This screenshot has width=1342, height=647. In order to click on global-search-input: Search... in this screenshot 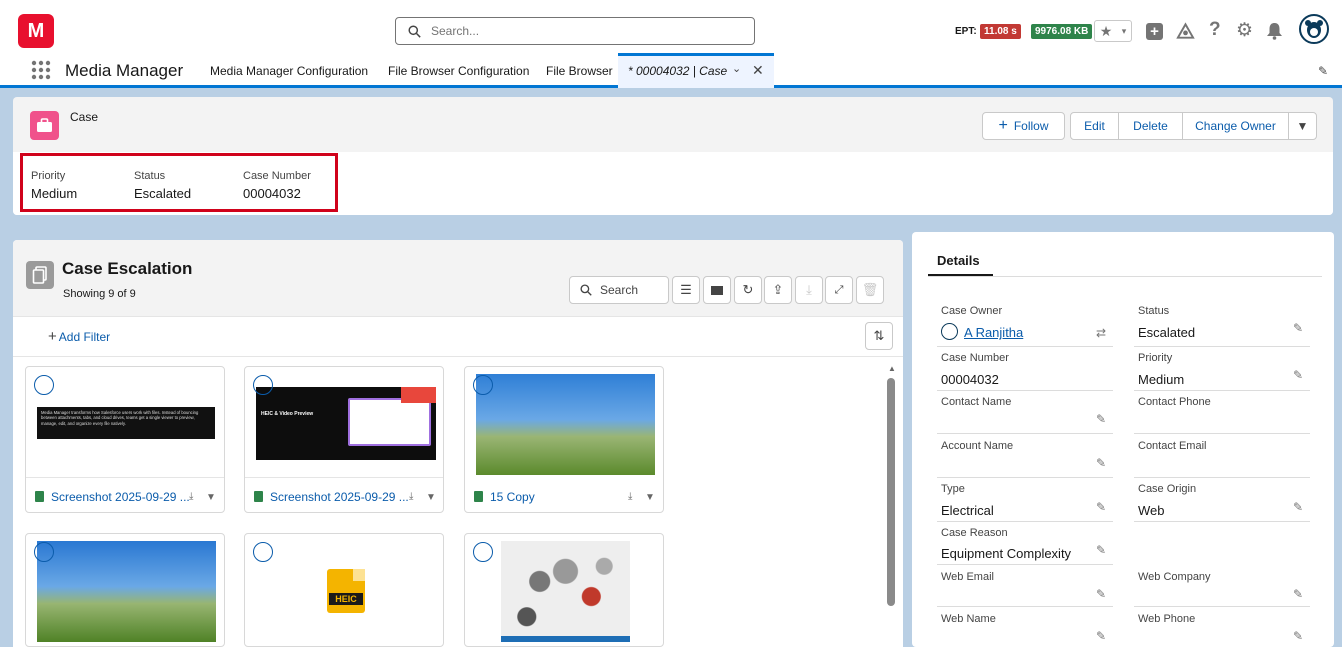, I will do `click(575, 31)`.